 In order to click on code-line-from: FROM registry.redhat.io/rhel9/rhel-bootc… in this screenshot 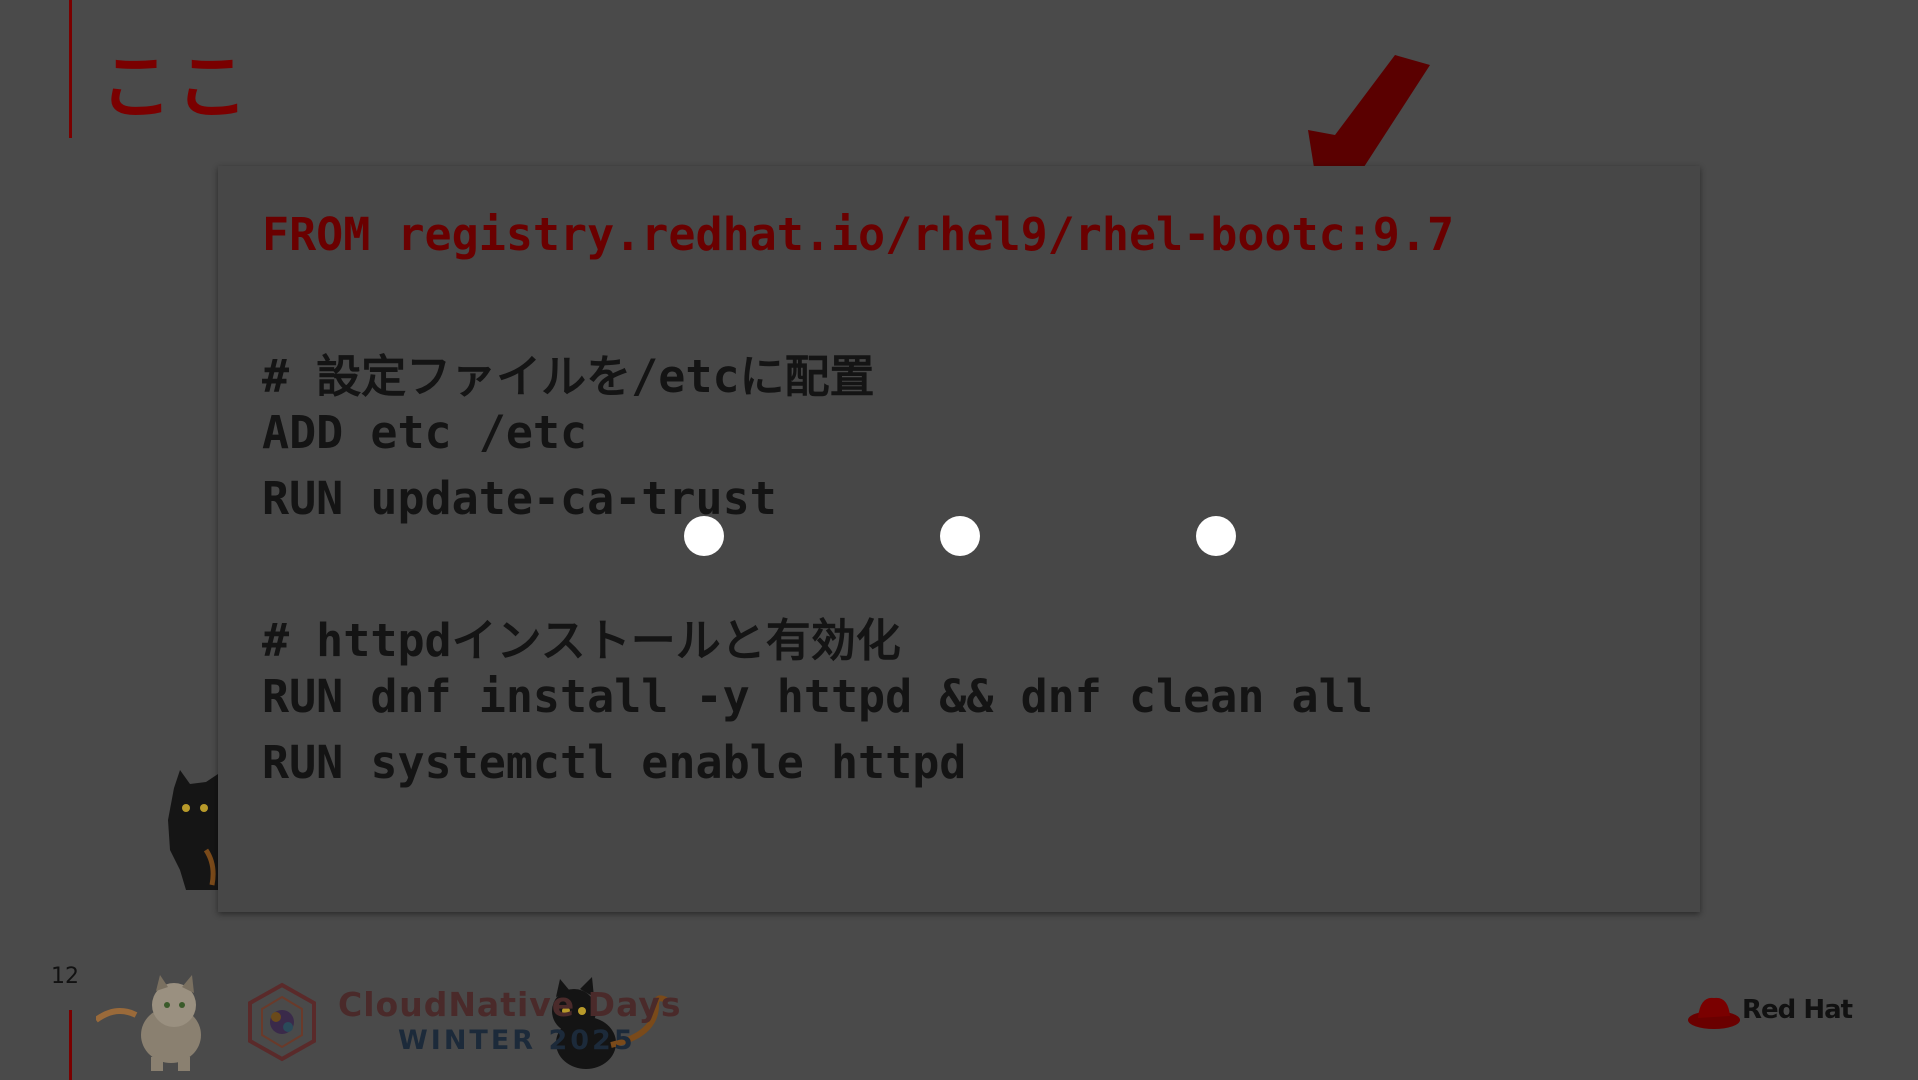, I will do `click(858, 234)`.